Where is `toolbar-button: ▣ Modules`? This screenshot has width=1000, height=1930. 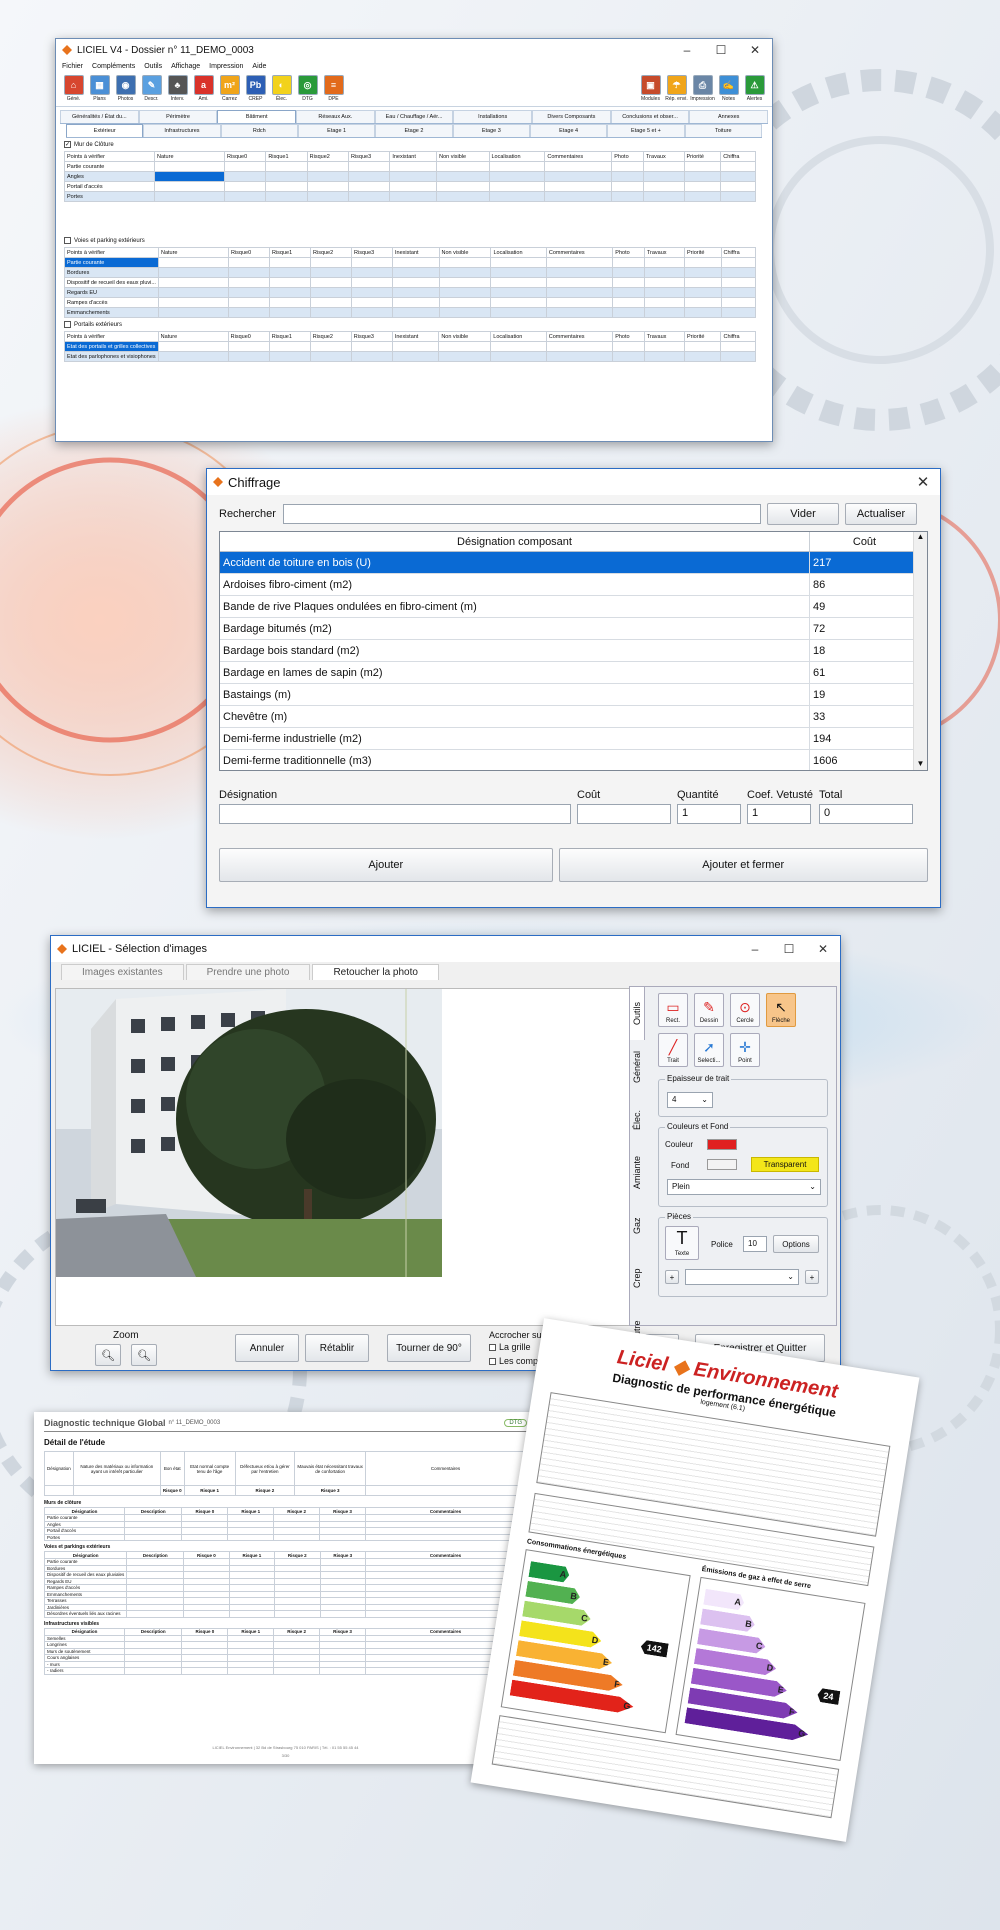 toolbar-button: ▣ Modules is located at coordinates (650, 89).